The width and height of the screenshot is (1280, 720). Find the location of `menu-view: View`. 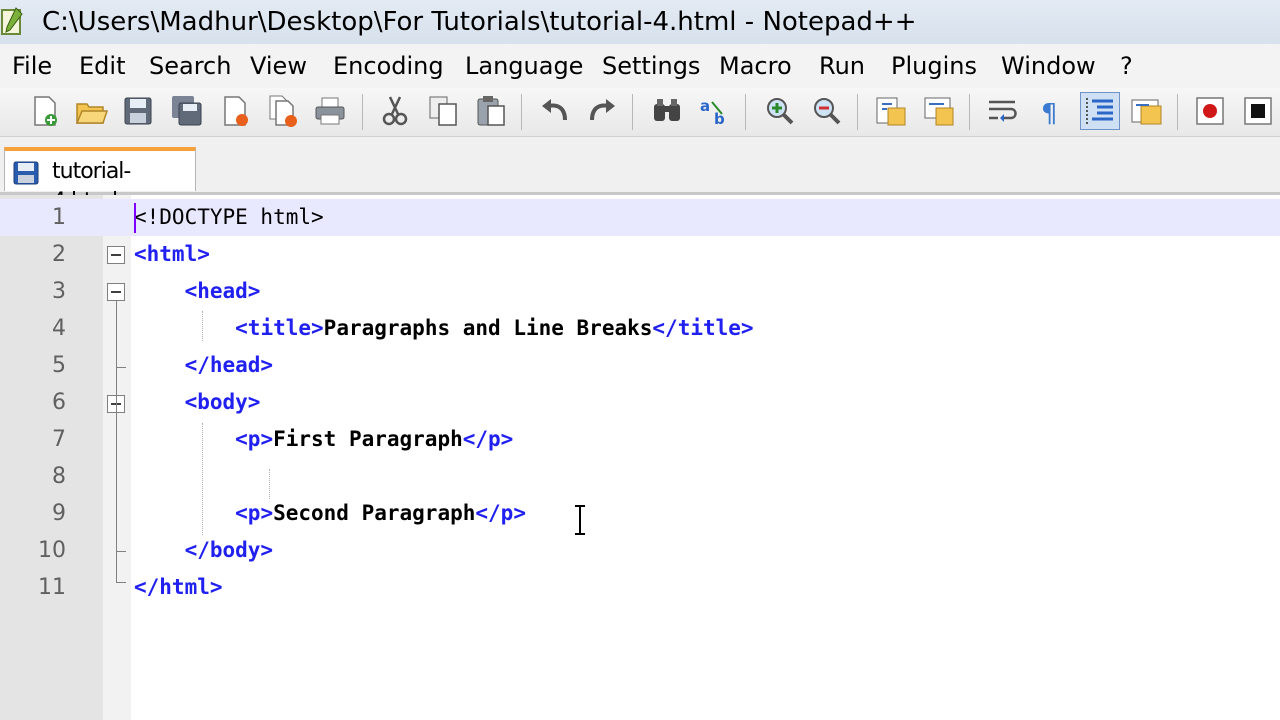

menu-view: View is located at coordinates (278, 66).